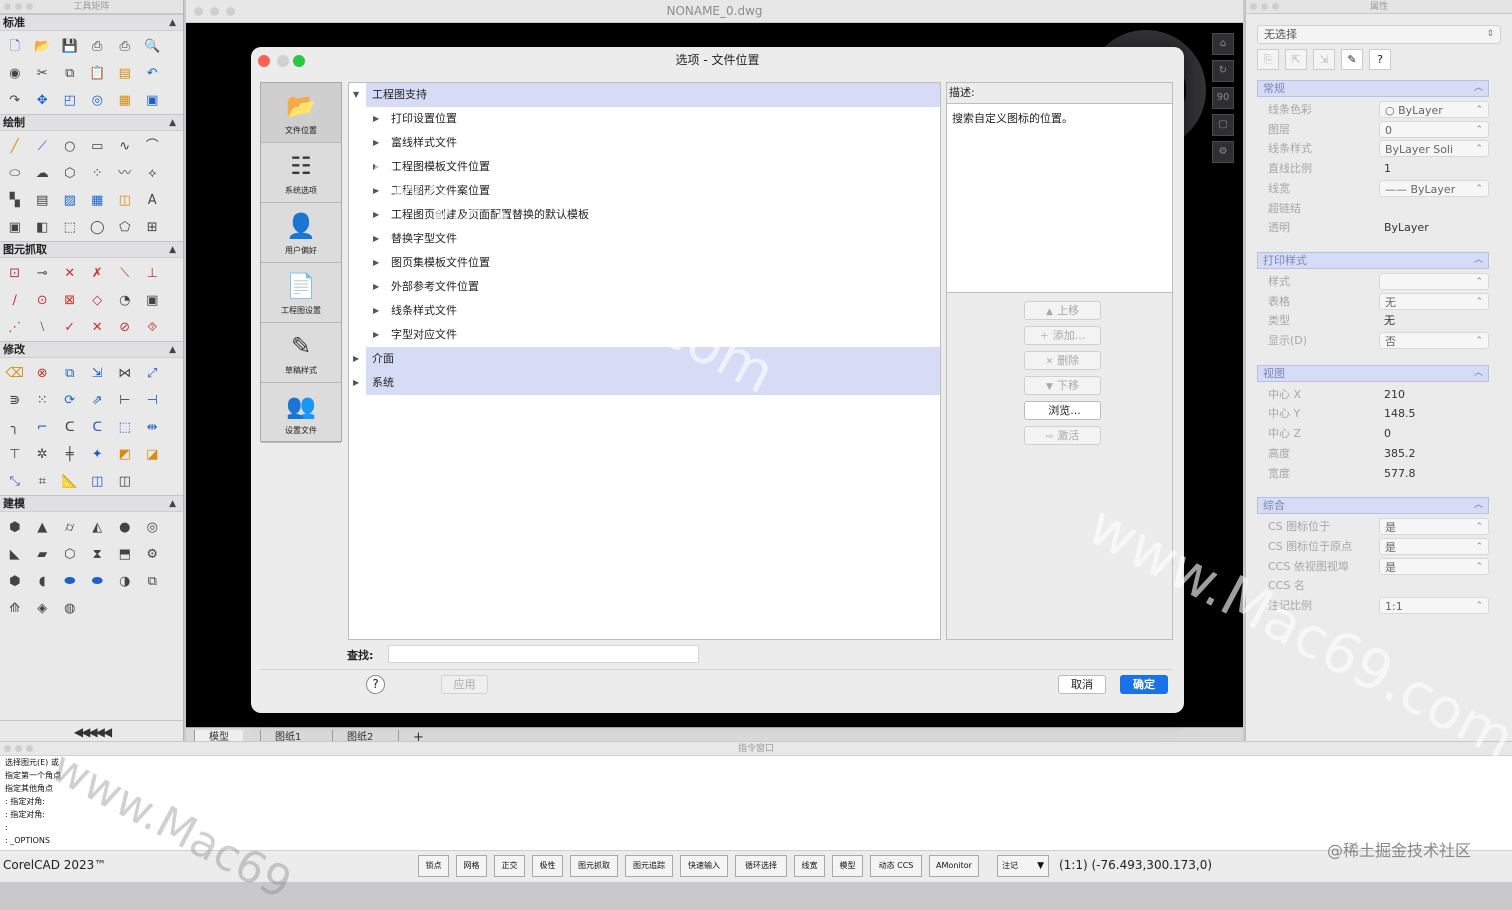 The height and width of the screenshot is (910, 1512). Describe the element at coordinates (644, 335) in the screenshot. I see `tree-row: ▶ 字型对应文件` at that location.